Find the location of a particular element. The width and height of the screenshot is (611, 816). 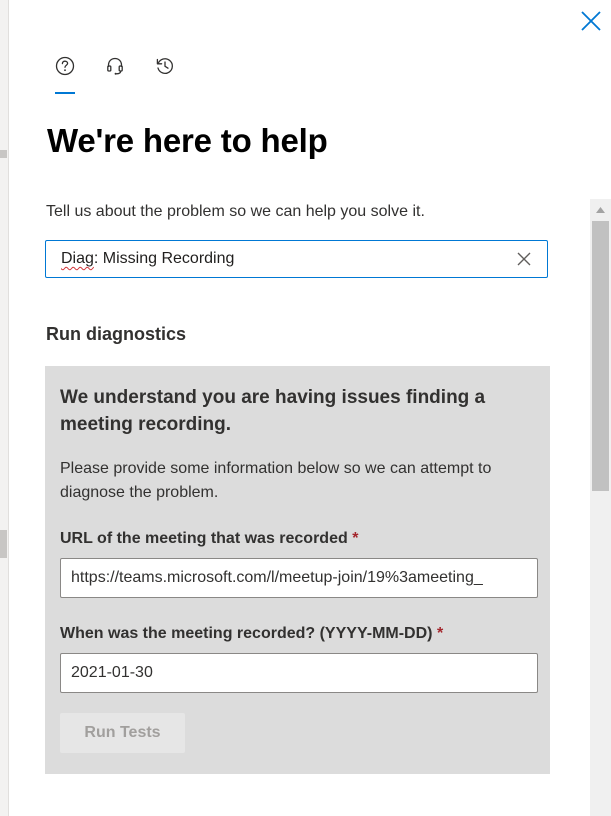

scrollbar is located at coordinates (600, 507).